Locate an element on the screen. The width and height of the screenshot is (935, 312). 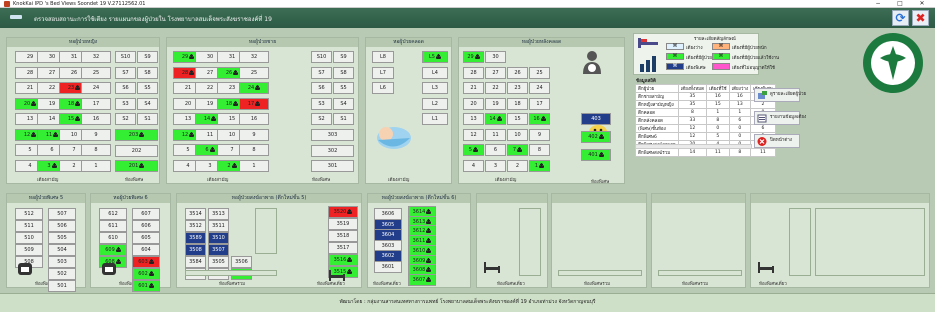
bed-button: 503 is located at coordinates (62, 262).